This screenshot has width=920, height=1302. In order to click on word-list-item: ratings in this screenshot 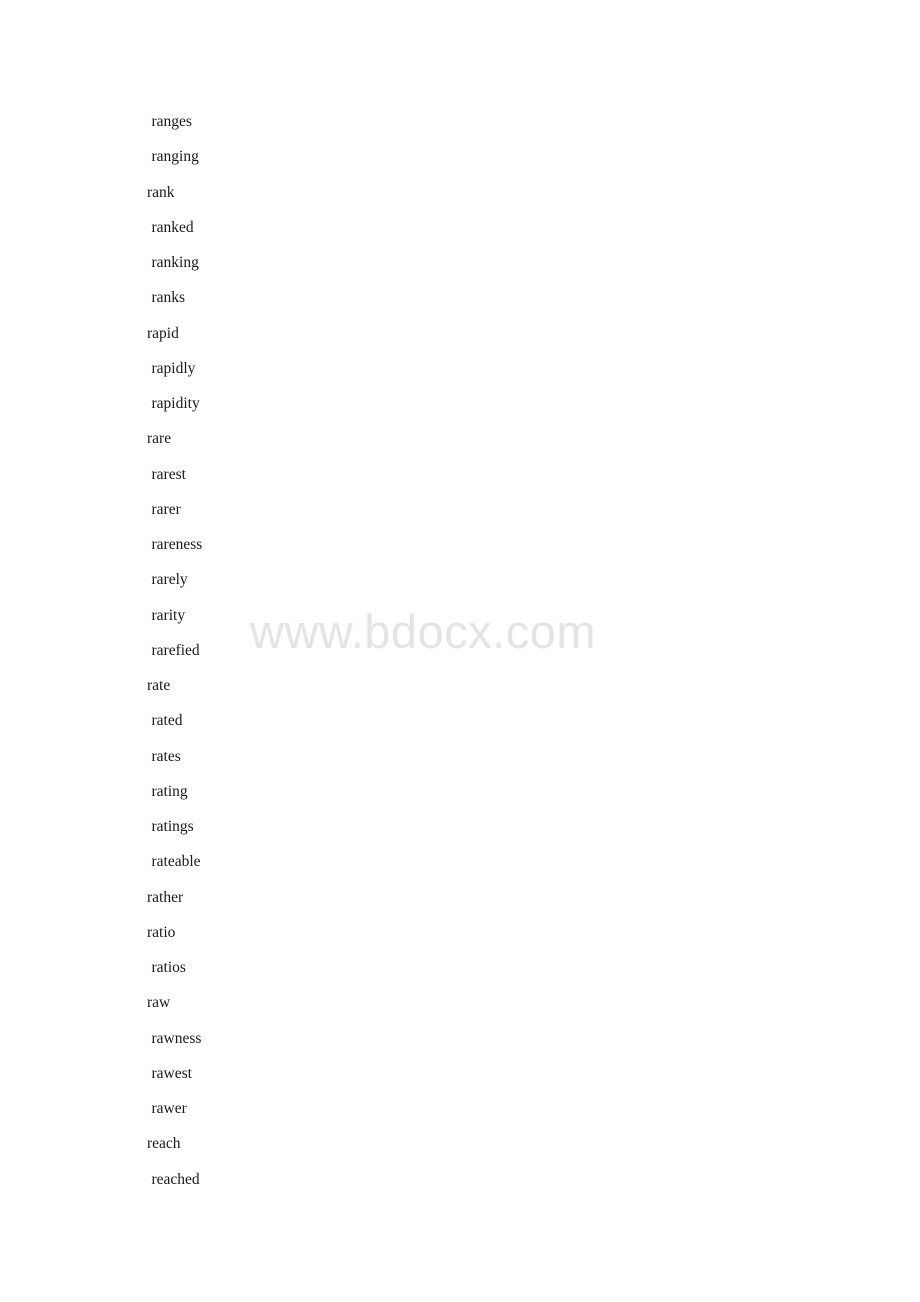, I will do `click(172, 826)`.